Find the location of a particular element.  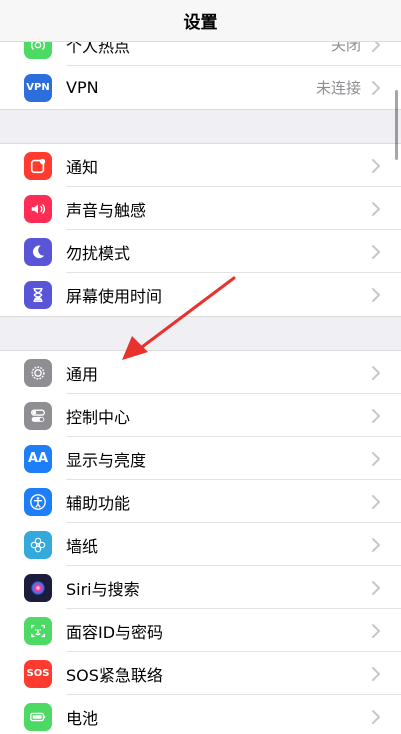

sos-icon: SOS is located at coordinates (38, 673).